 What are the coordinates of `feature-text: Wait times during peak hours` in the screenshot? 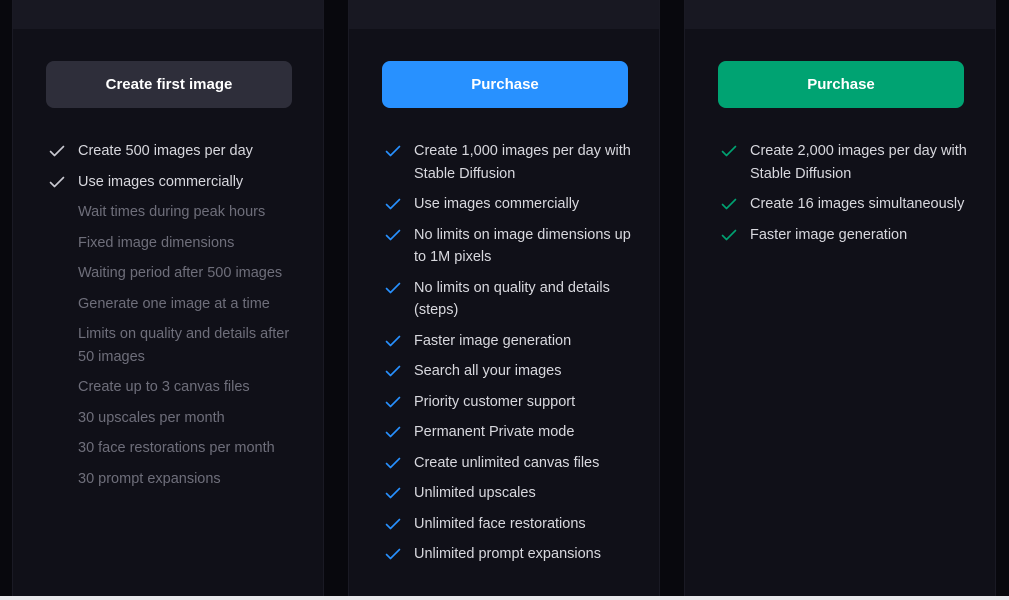 It's located at (172, 212).